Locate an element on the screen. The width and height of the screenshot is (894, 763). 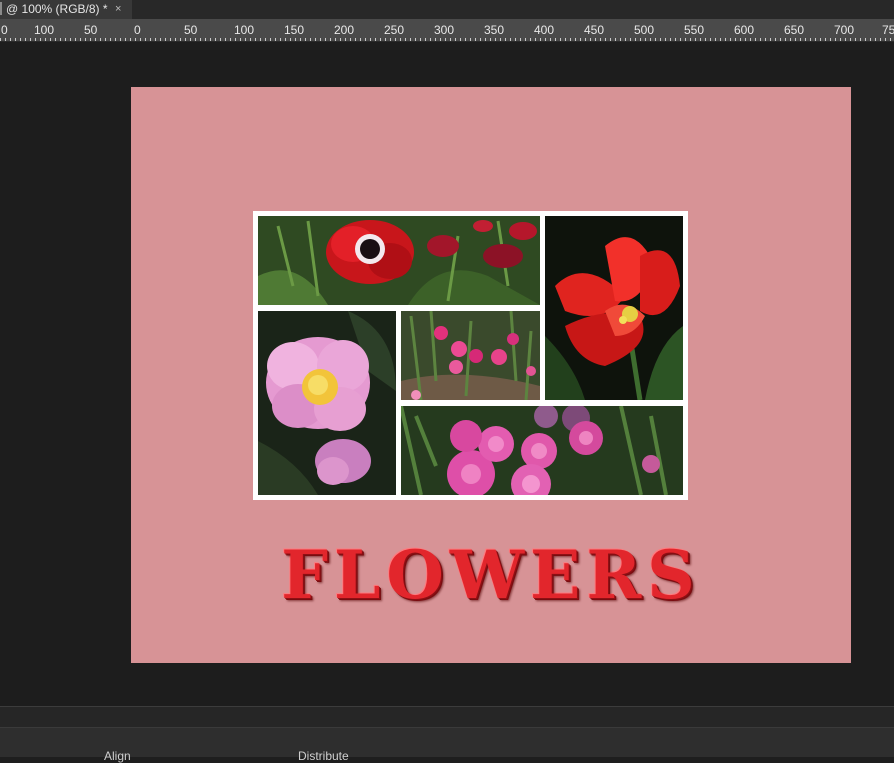
photo-pink-ranunculus is located at coordinates (542, 450).